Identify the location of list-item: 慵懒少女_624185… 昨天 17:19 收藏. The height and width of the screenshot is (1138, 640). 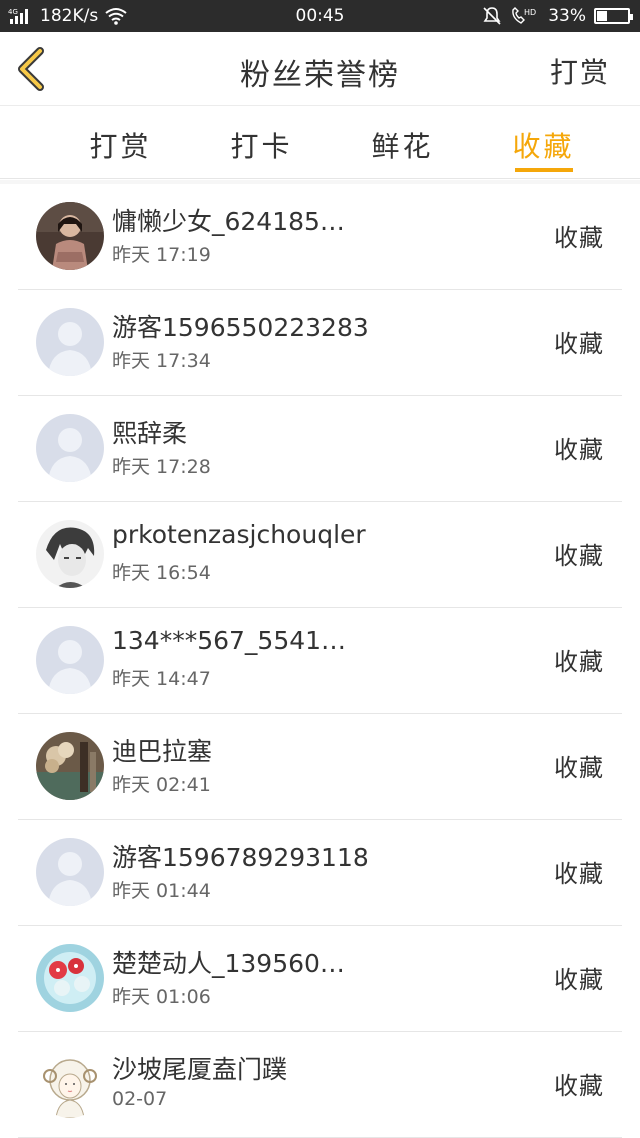
(320, 237).